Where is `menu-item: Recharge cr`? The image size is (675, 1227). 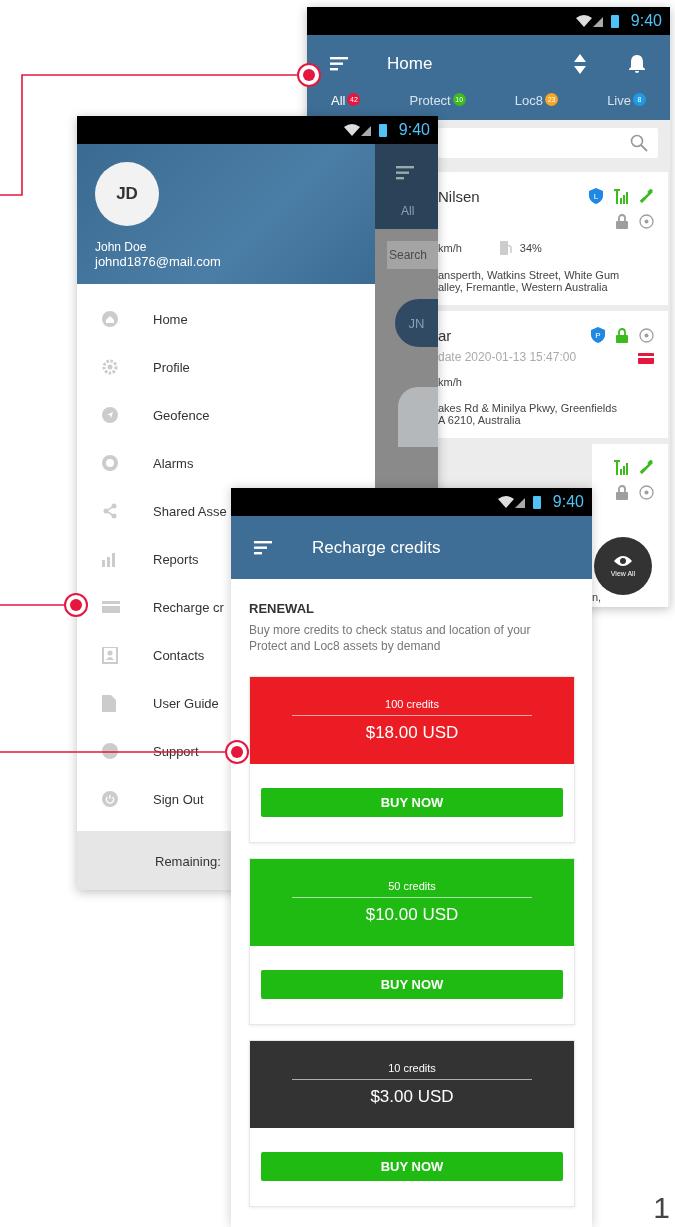 menu-item: Recharge cr is located at coordinates (166, 607).